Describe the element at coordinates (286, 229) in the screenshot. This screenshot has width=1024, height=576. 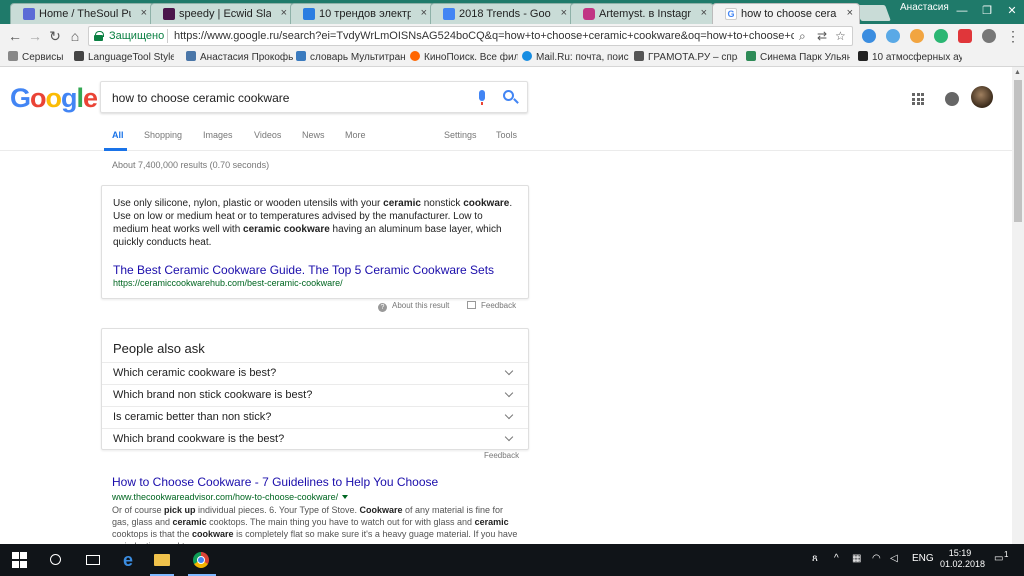
I see `highlighted-term: ceramic cookware` at that location.